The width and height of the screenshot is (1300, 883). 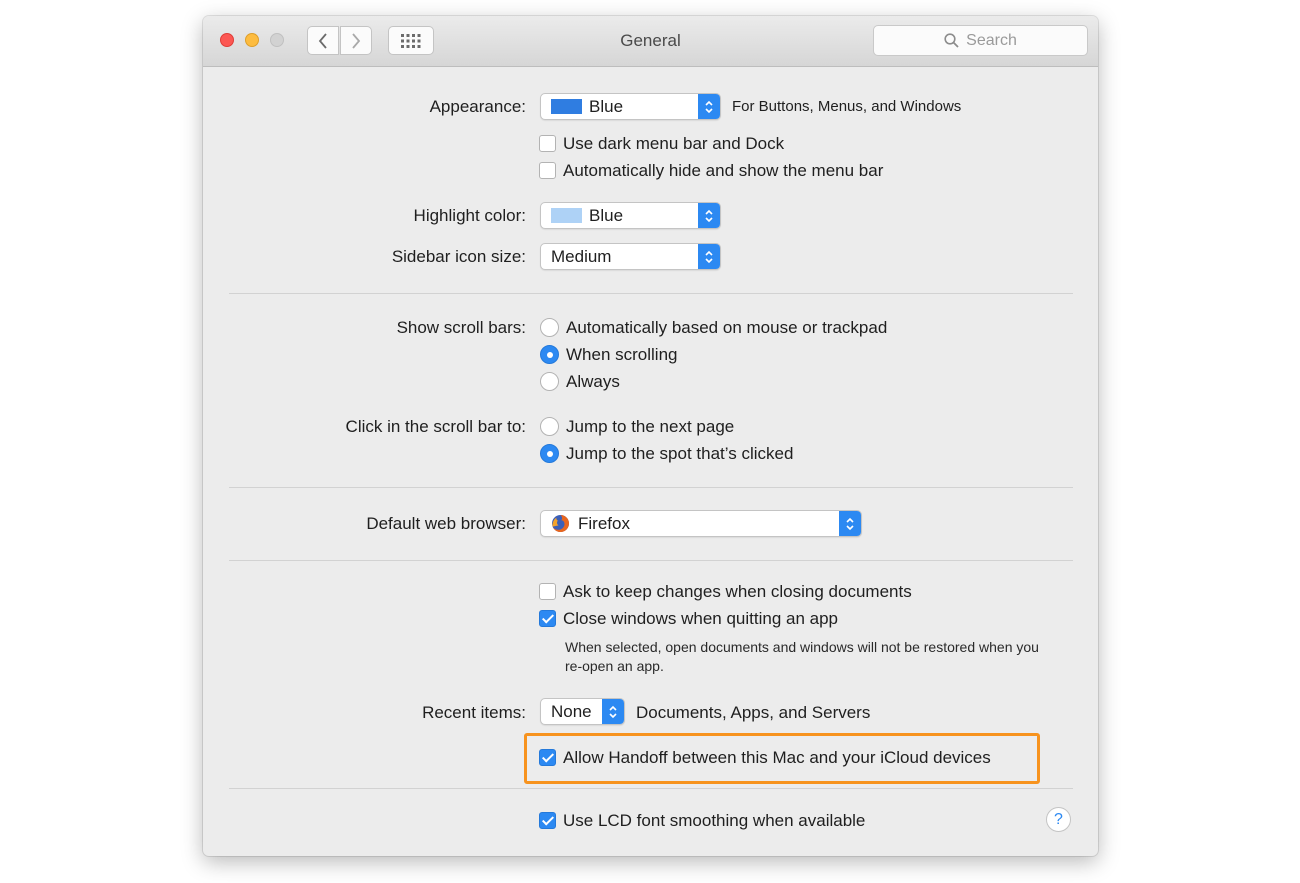 I want to click on forward-button, so click(x=356, y=40).